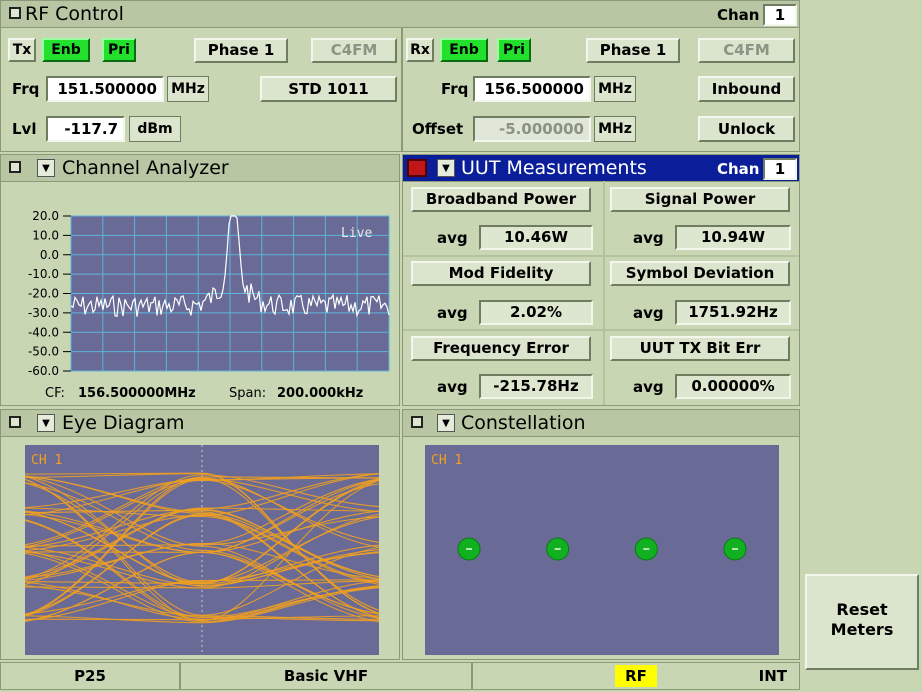  I want to click on tx-phase-button: Phase 1, so click(241, 50).